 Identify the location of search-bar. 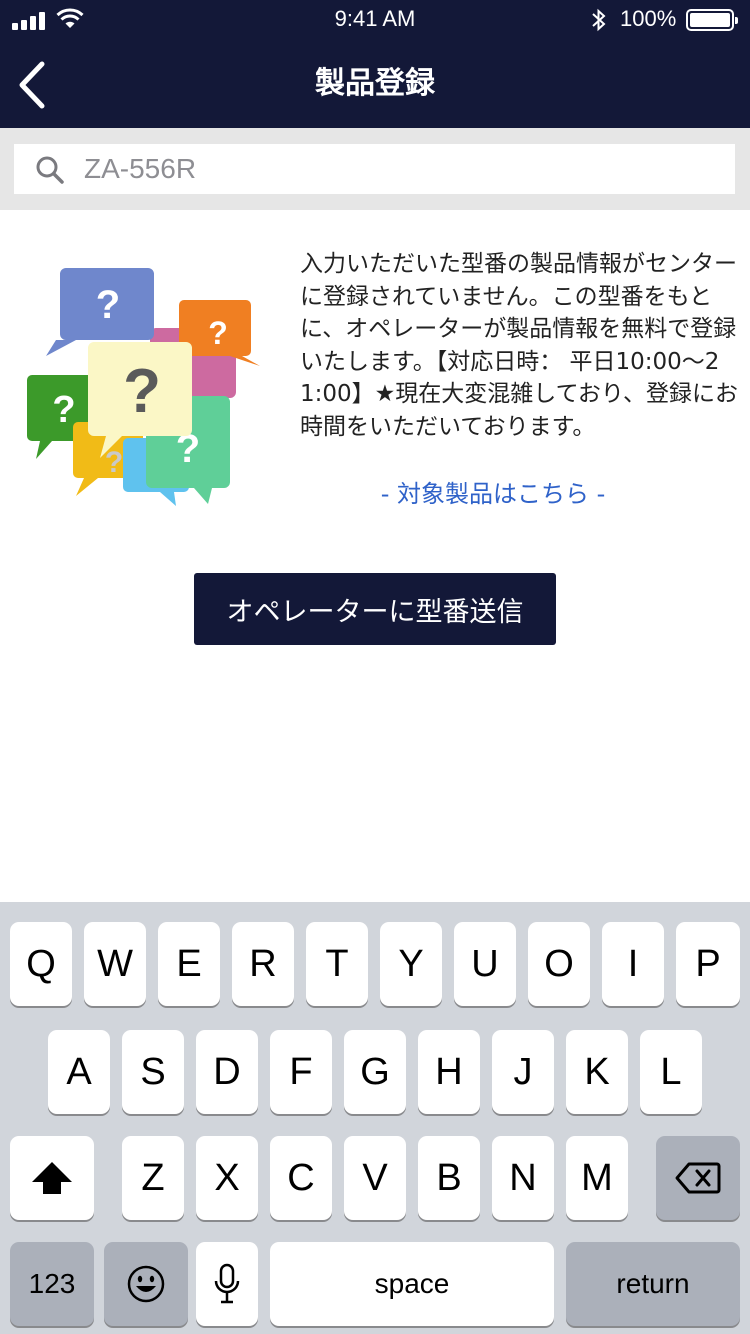
(375, 169).